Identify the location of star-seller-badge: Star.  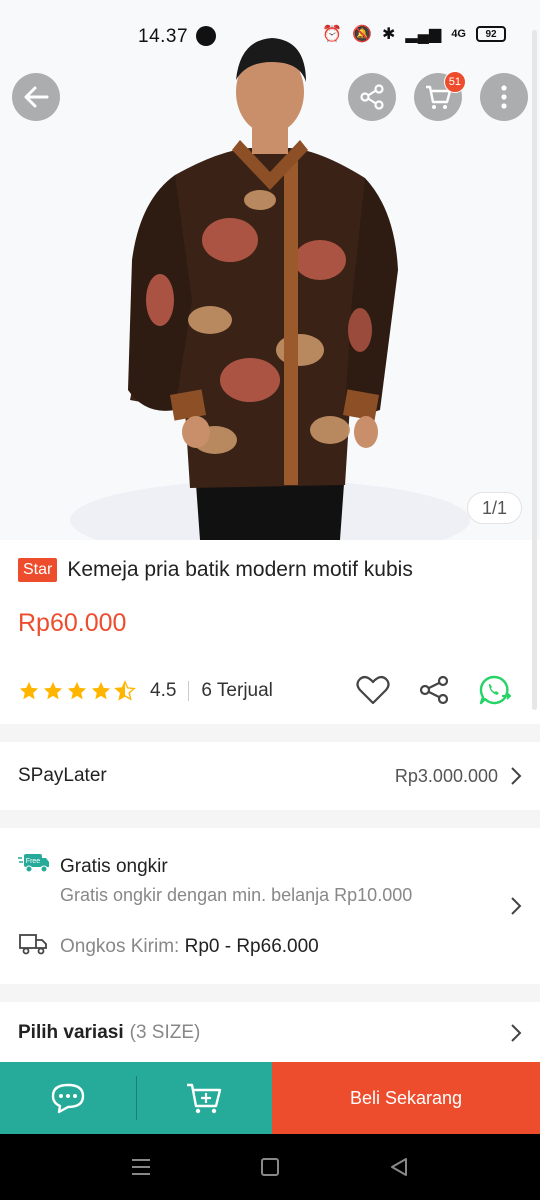
(38, 570).